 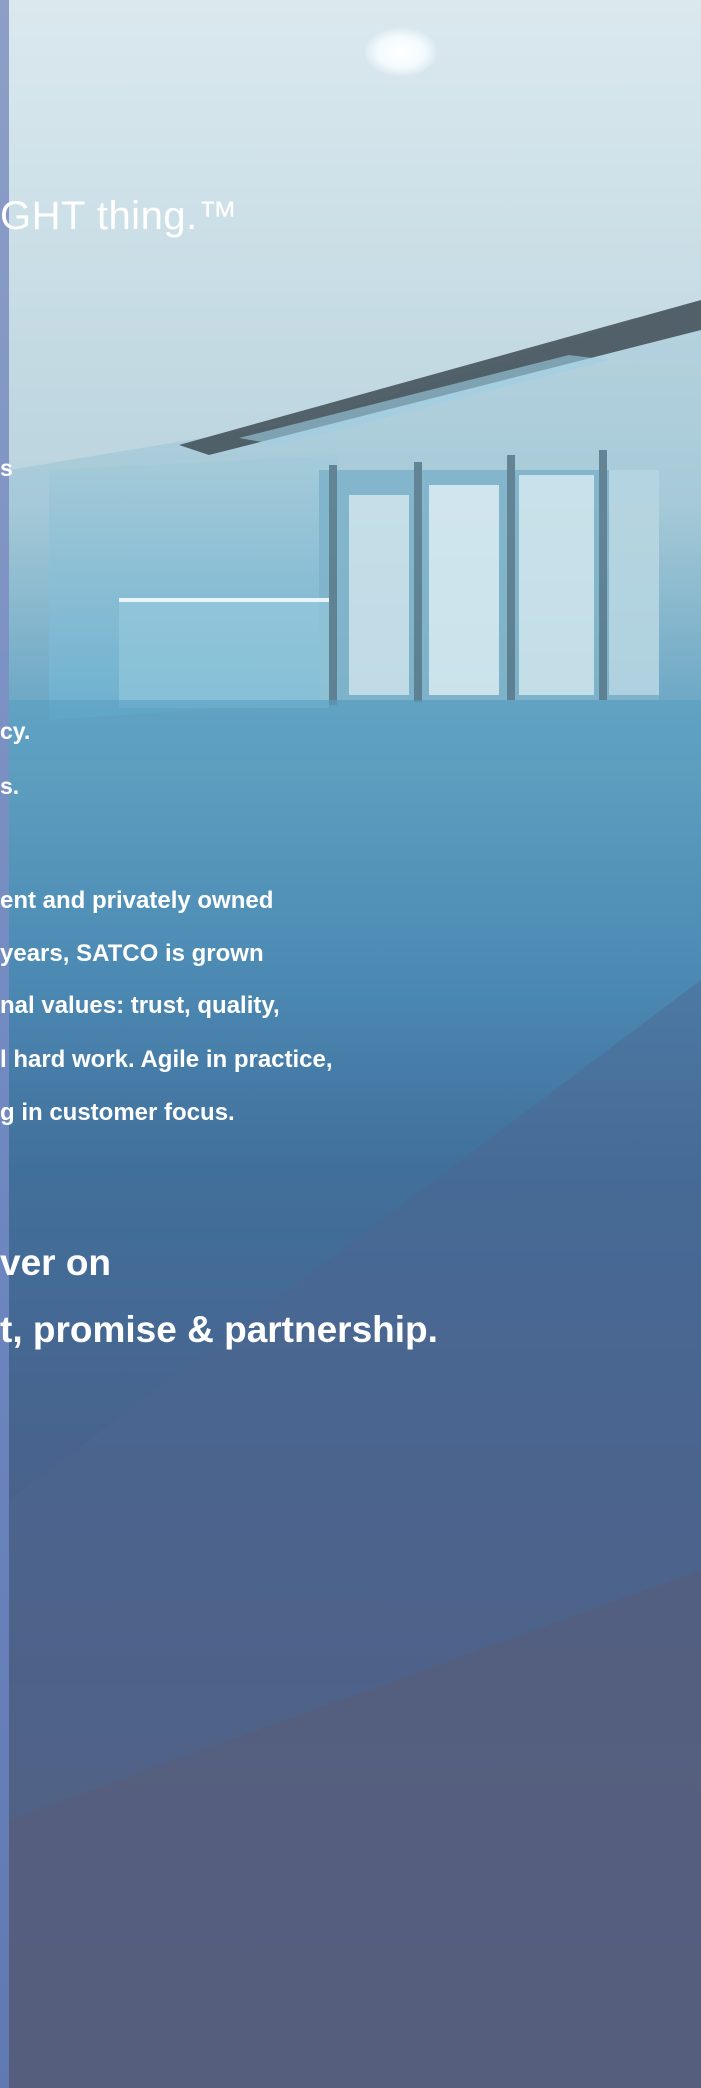 I want to click on text-fragment-s2: s., so click(x=10, y=786).